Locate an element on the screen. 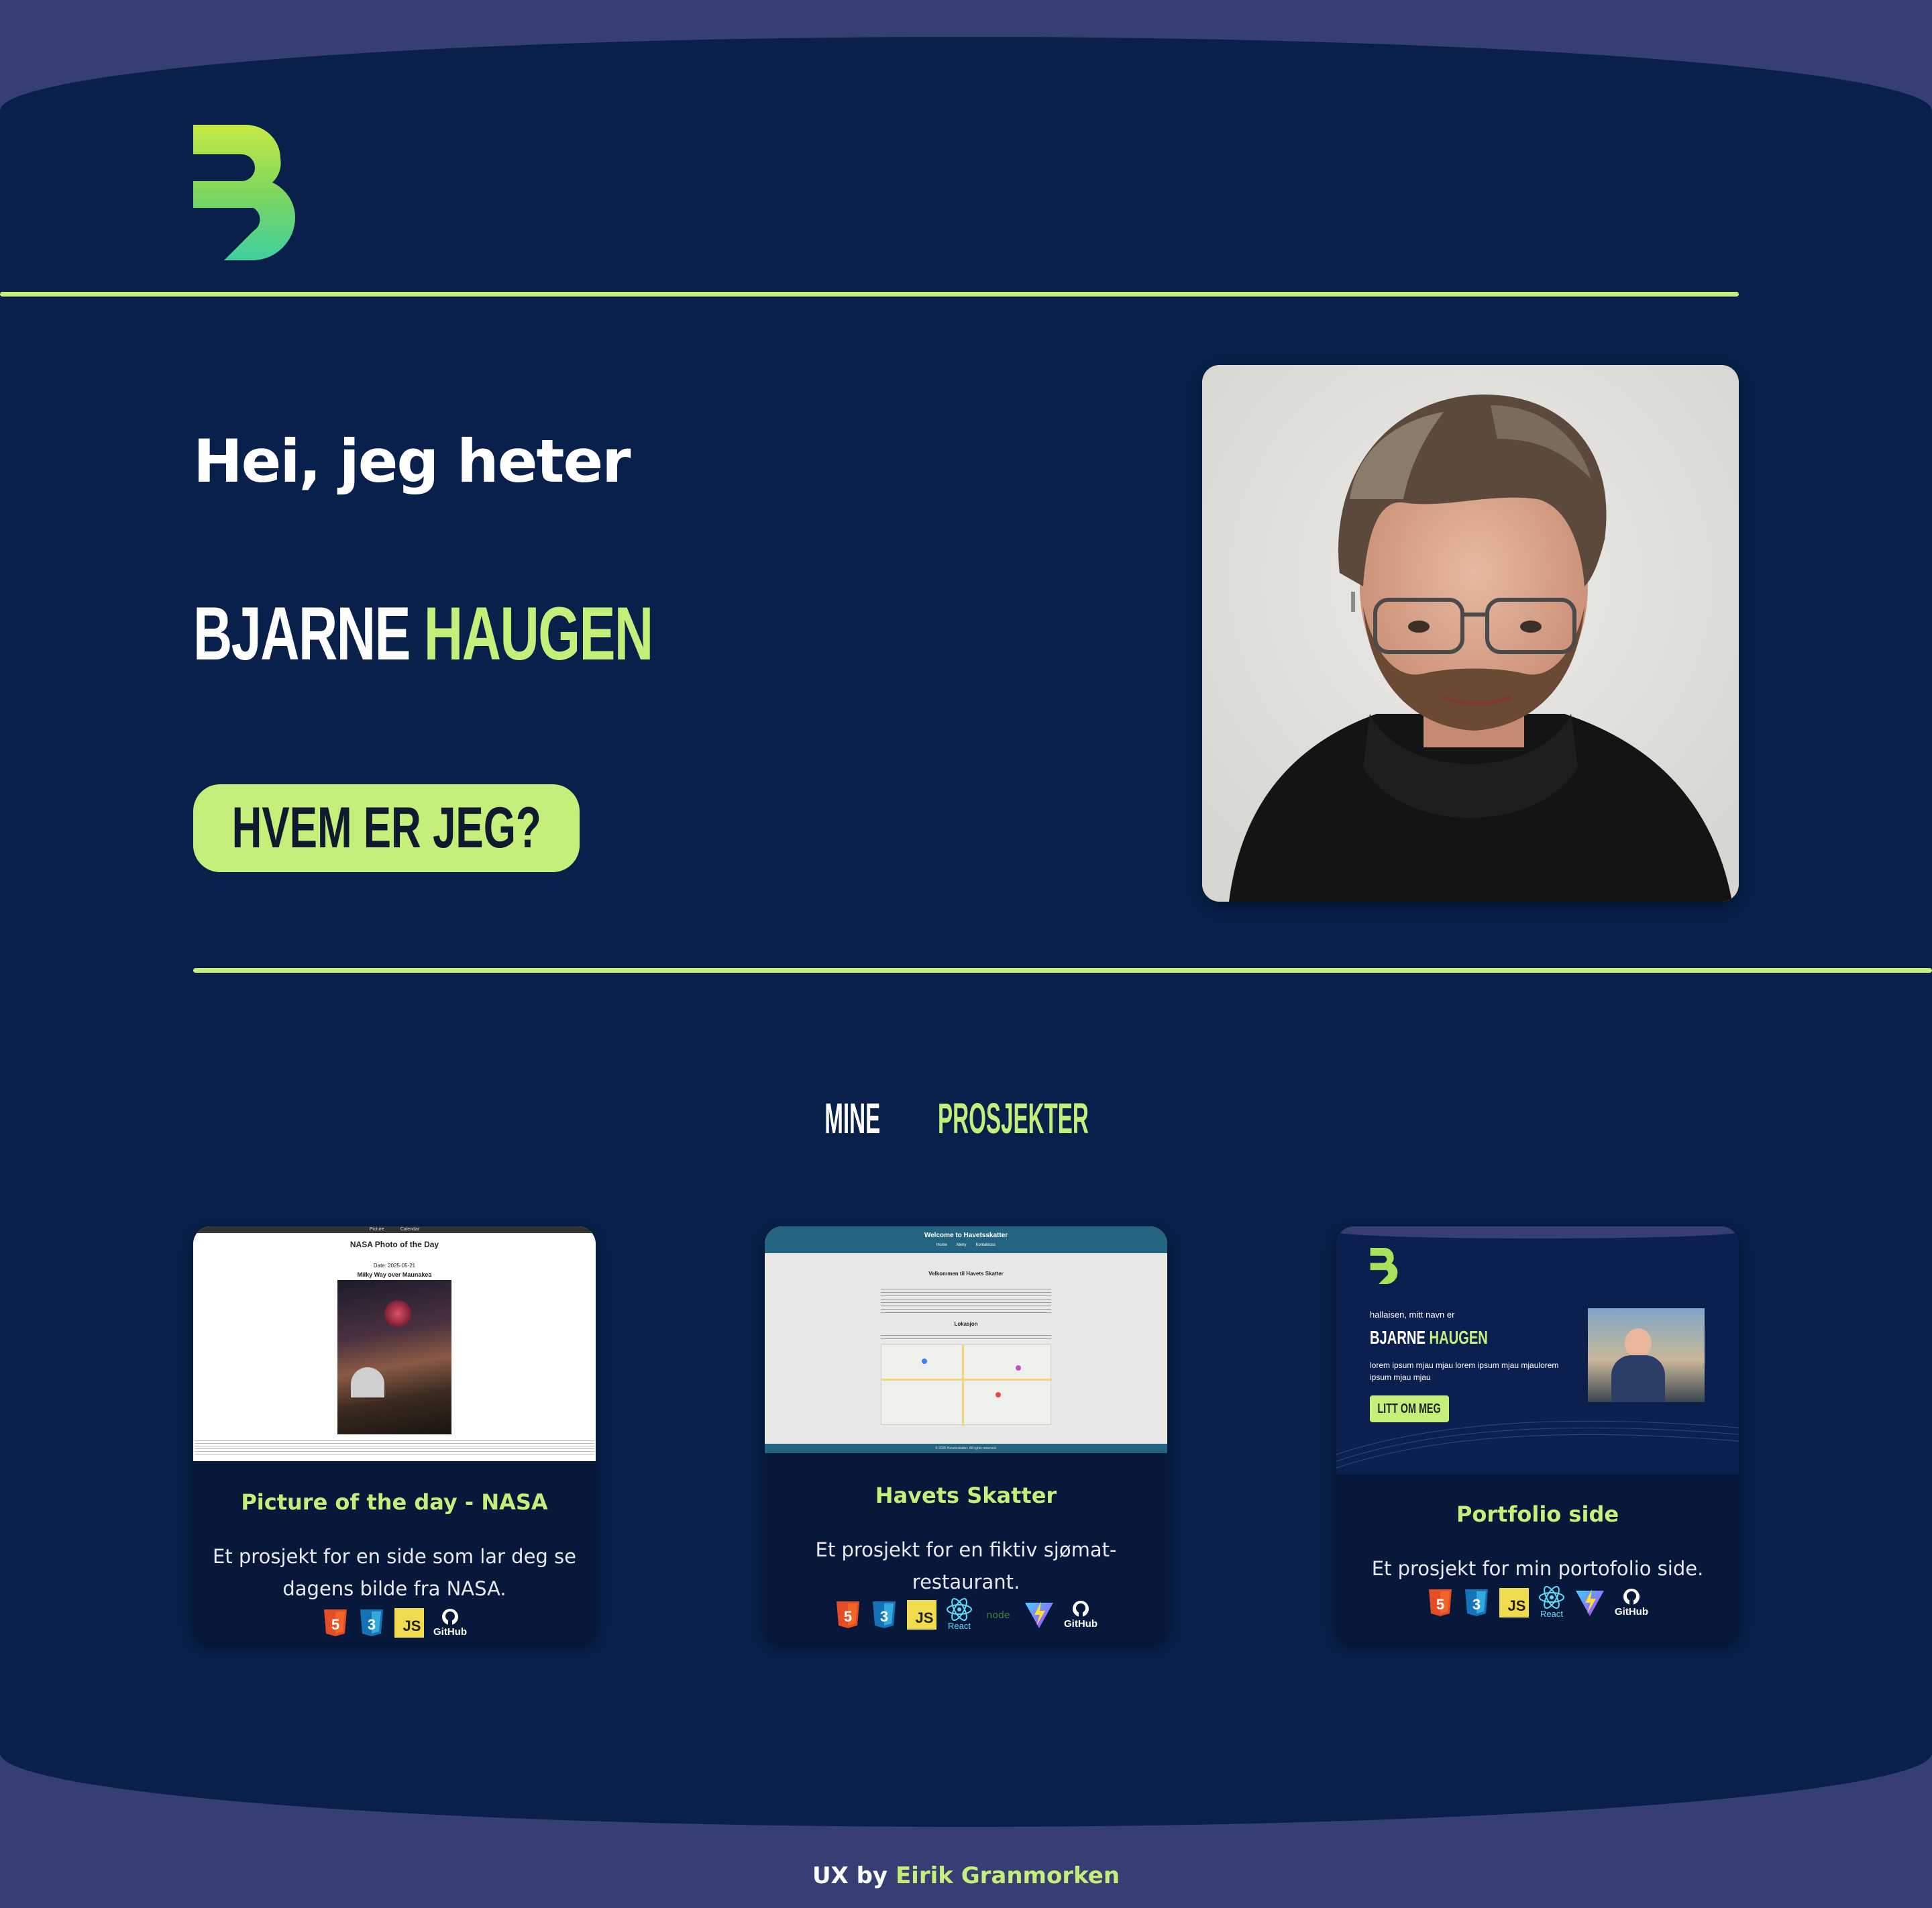  thumb-heading: NASA Photo of the Day is located at coordinates (394, 1244).